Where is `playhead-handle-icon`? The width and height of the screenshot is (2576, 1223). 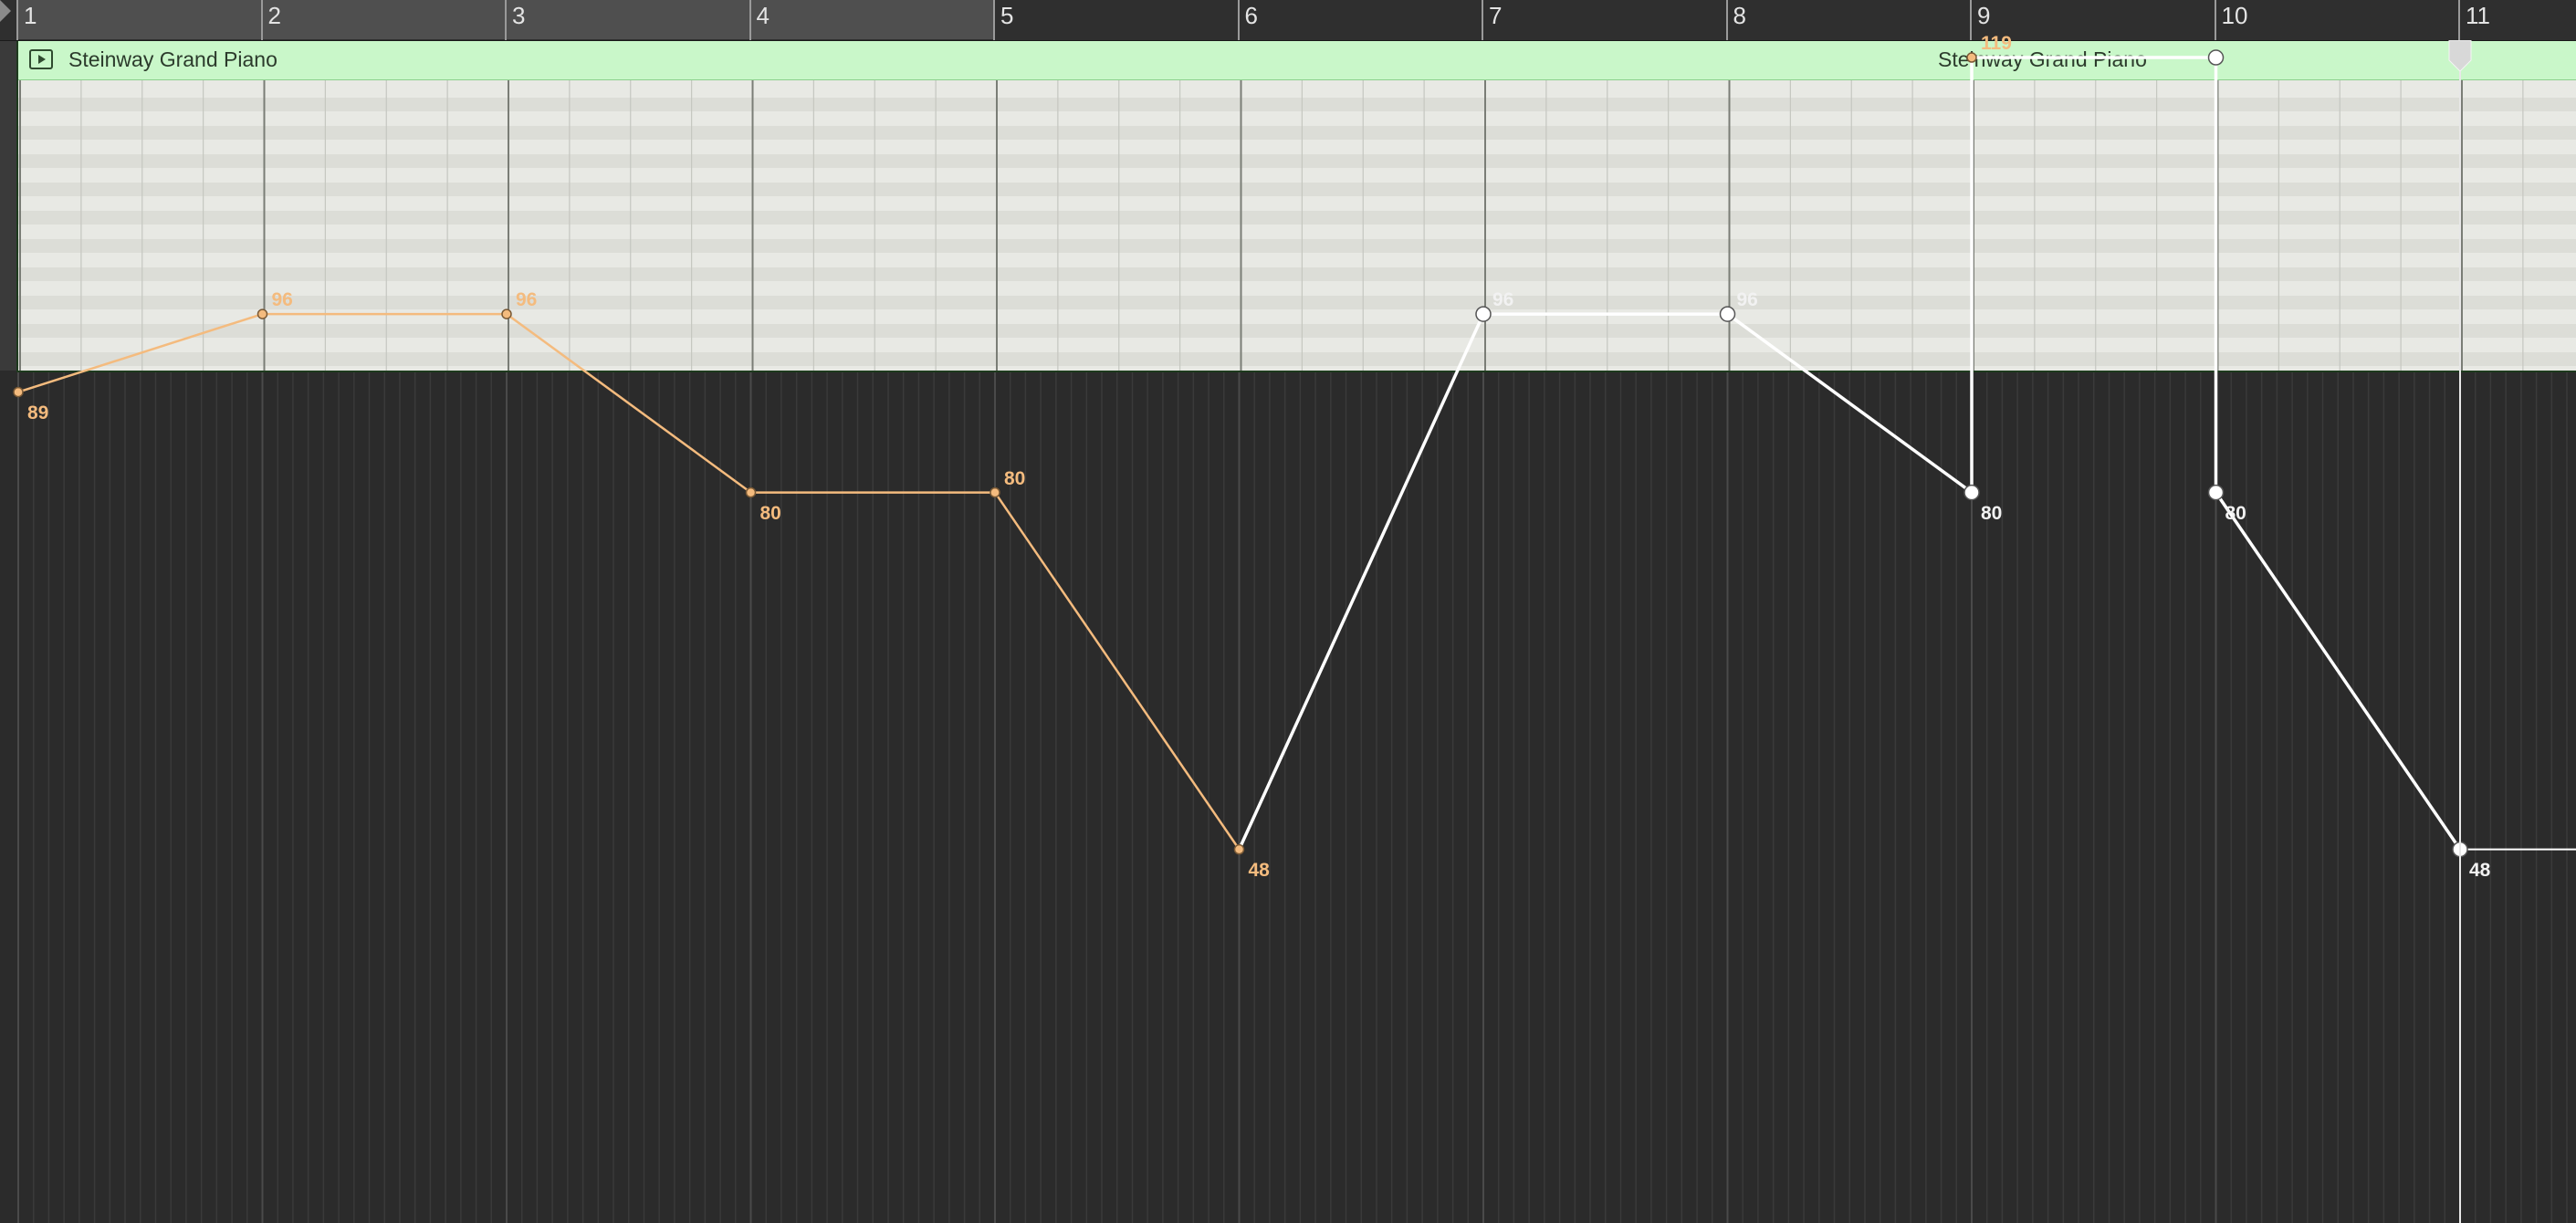 playhead-handle-icon is located at coordinates (2460, 55).